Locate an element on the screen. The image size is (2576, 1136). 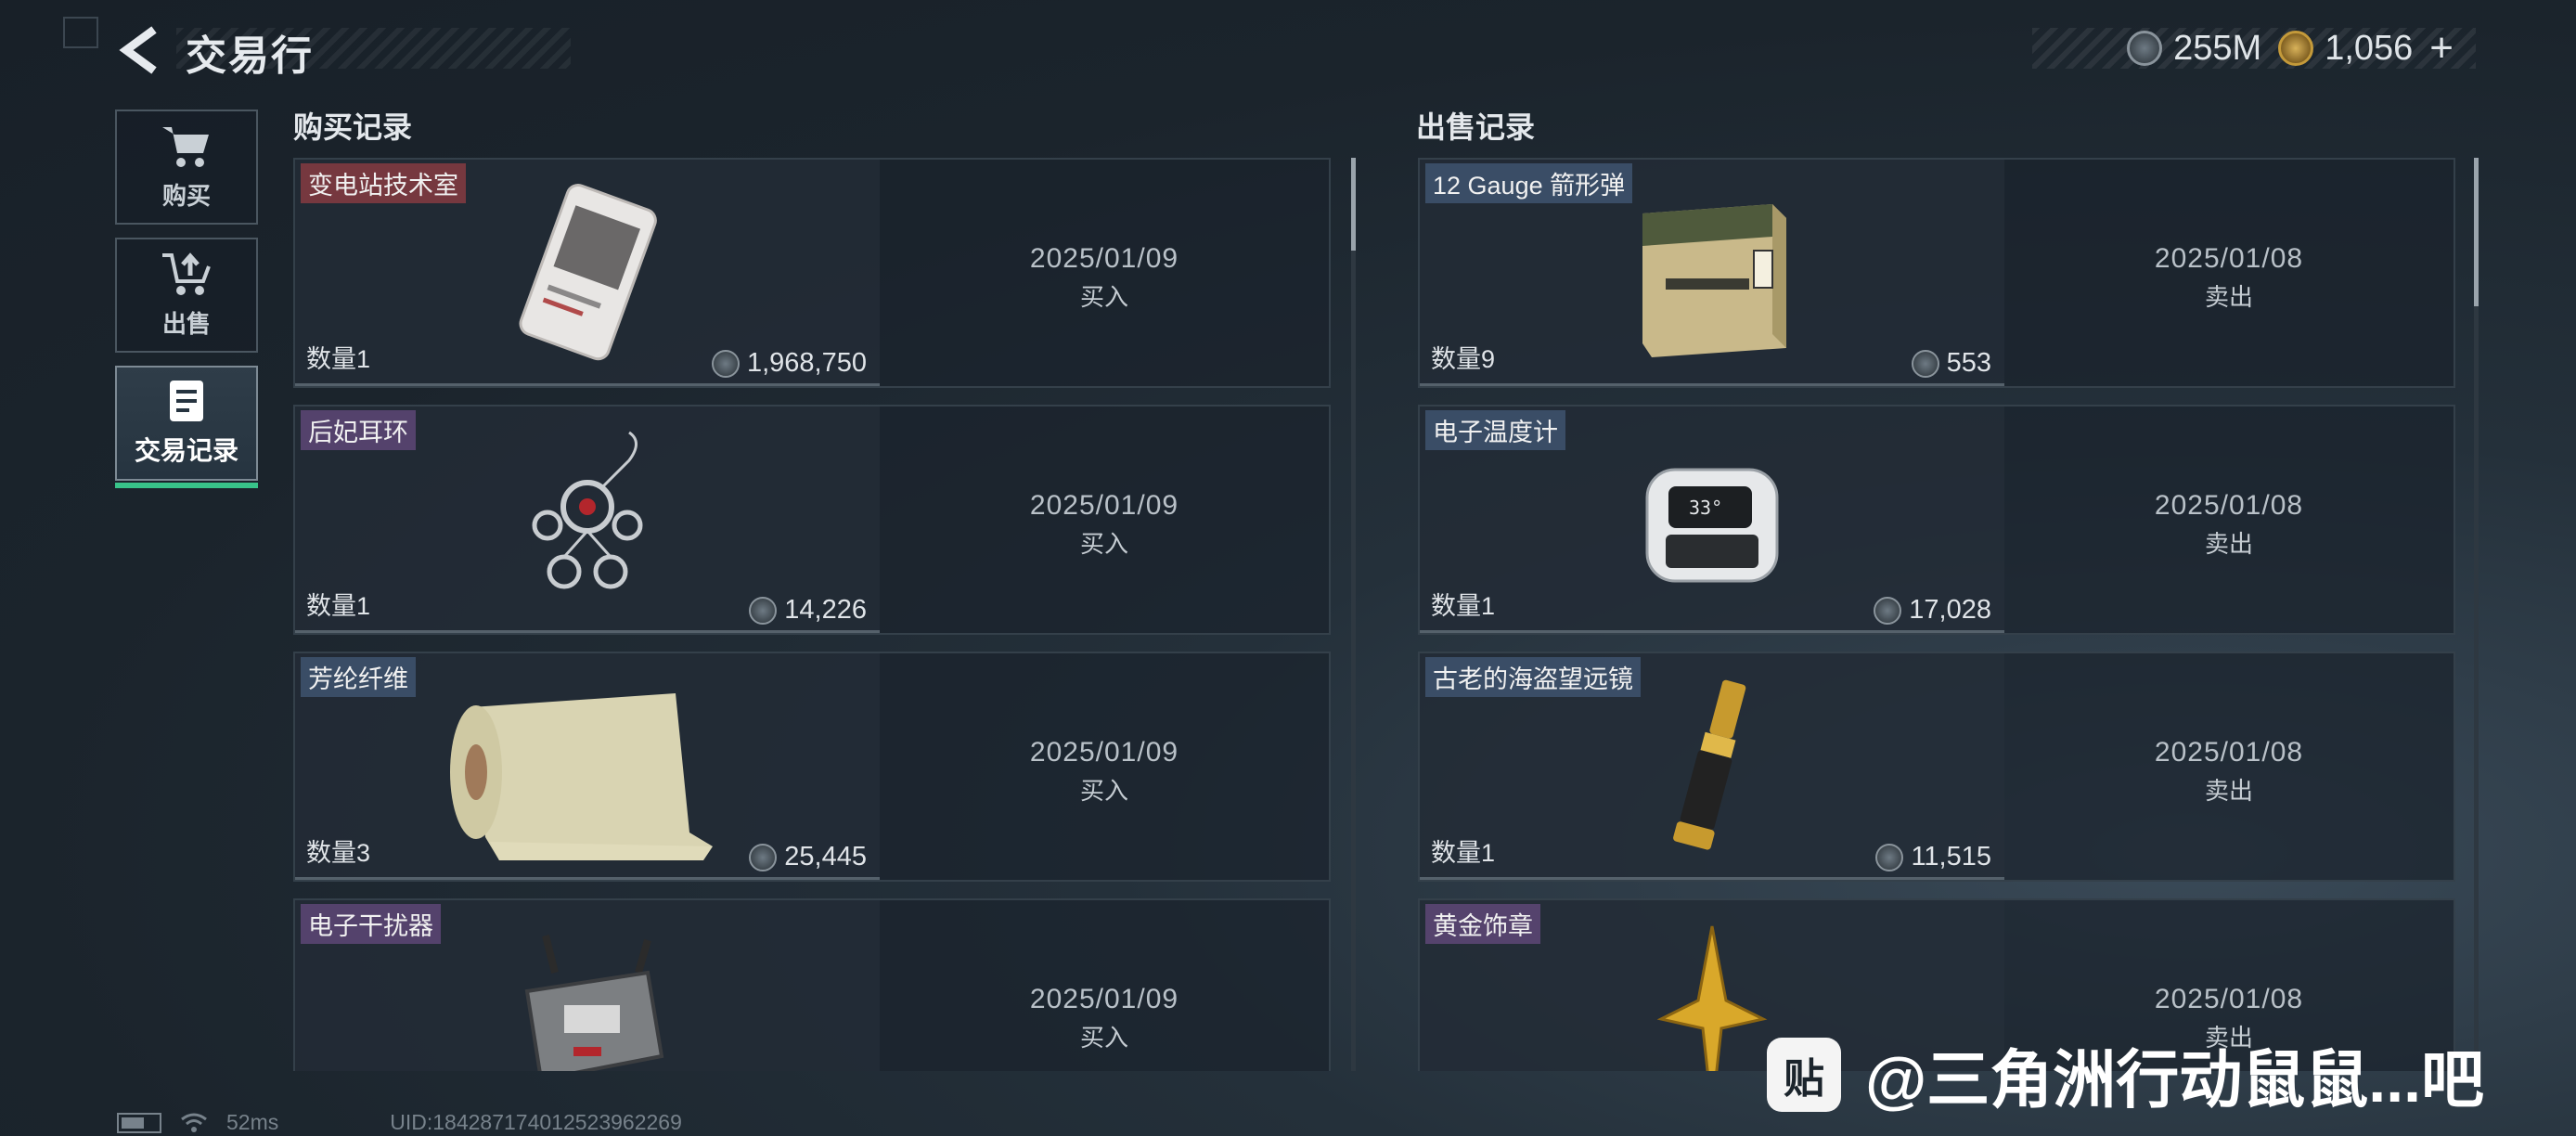
item-name: 变电站技术室 is located at coordinates (383, 183).